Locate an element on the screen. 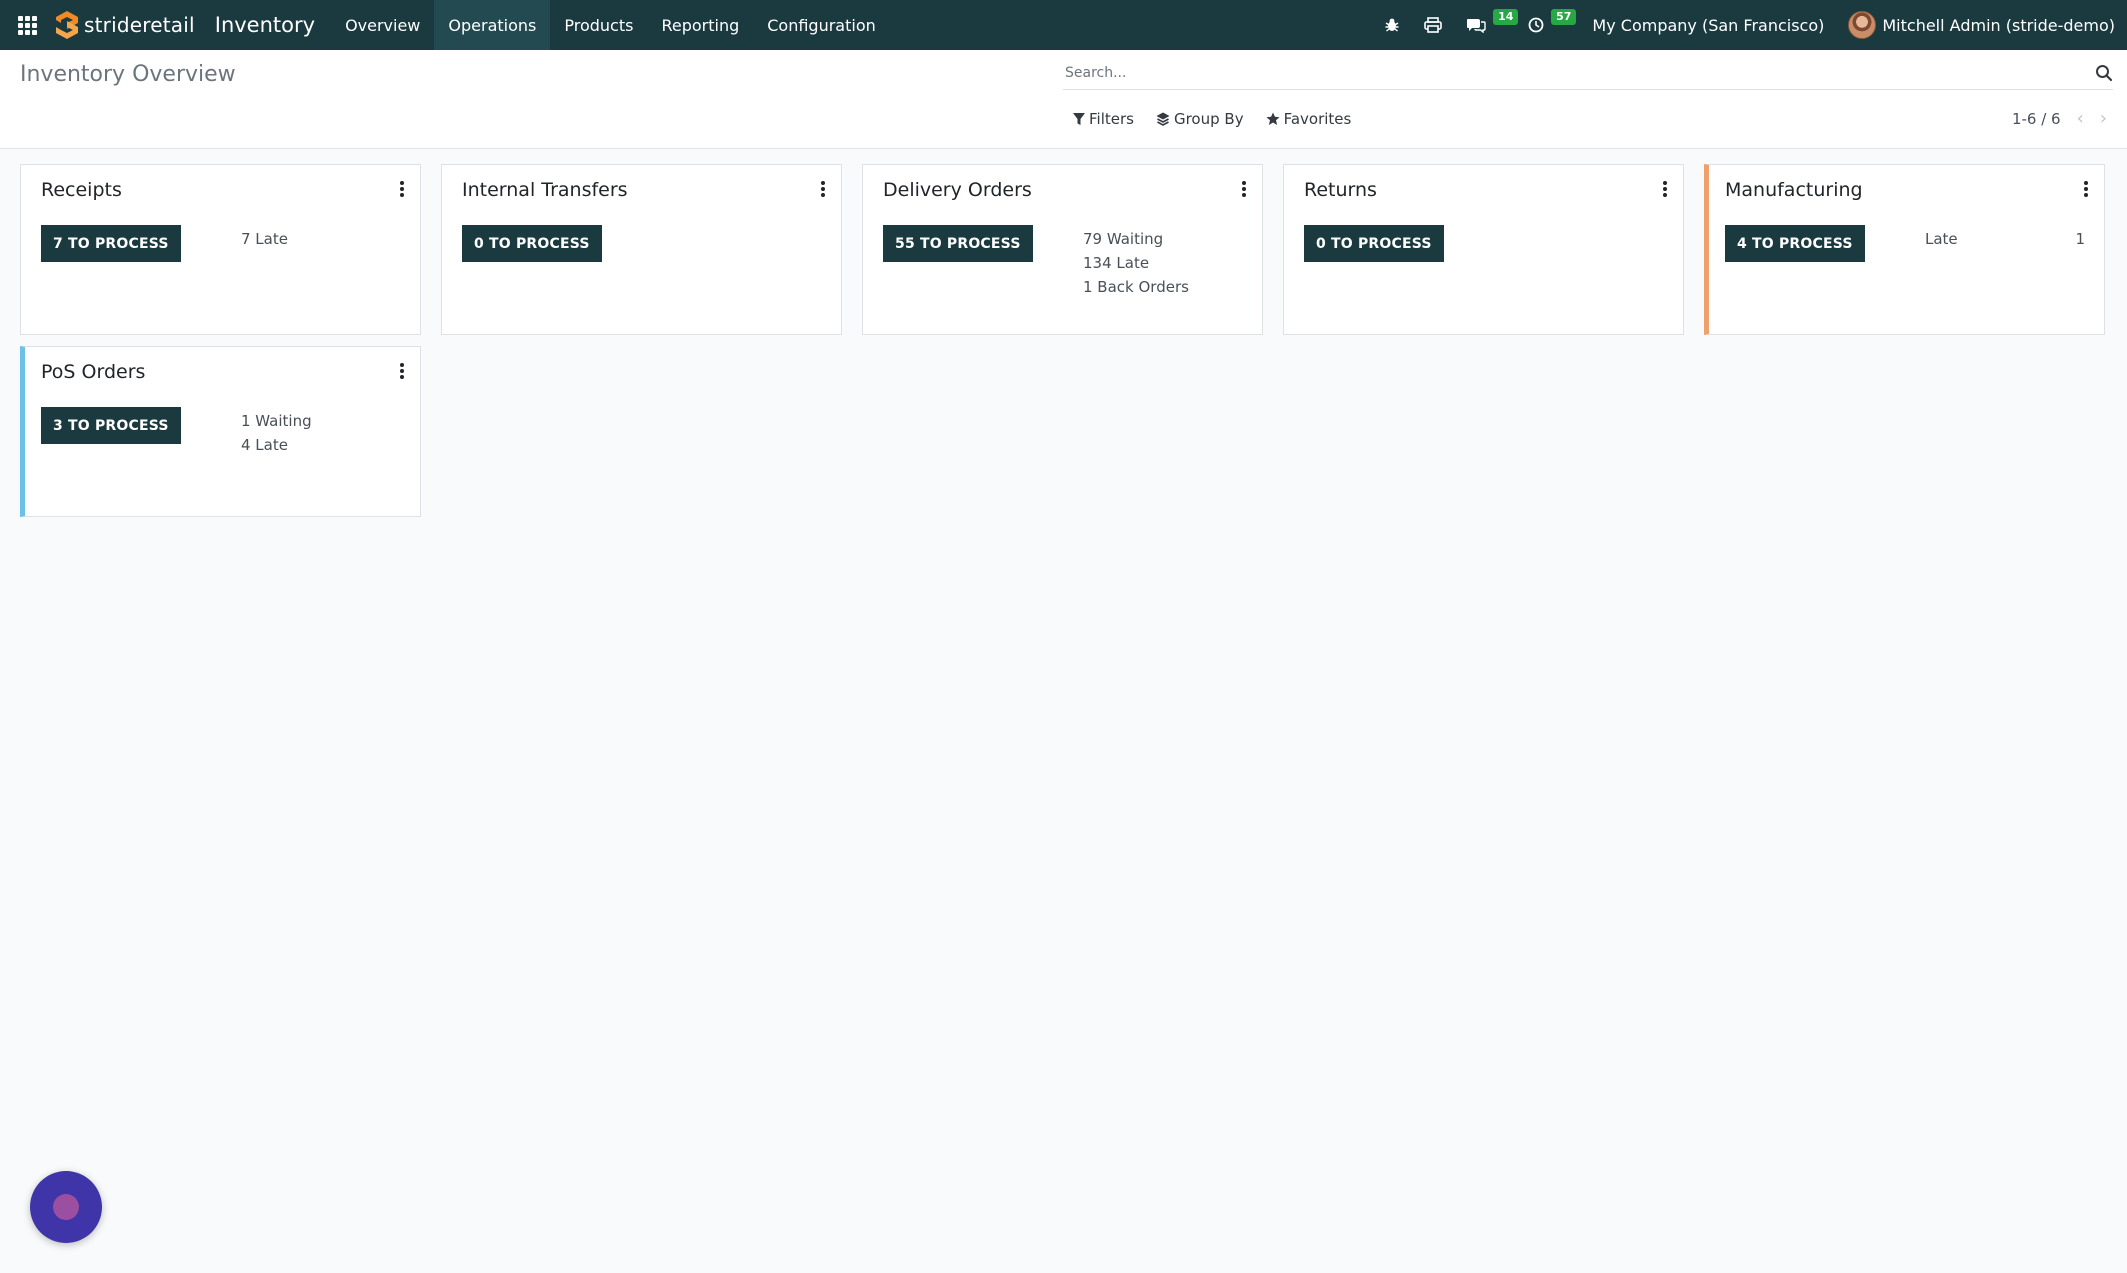 This screenshot has width=2127, height=1273. menu-overview: Overview is located at coordinates (382, 25).